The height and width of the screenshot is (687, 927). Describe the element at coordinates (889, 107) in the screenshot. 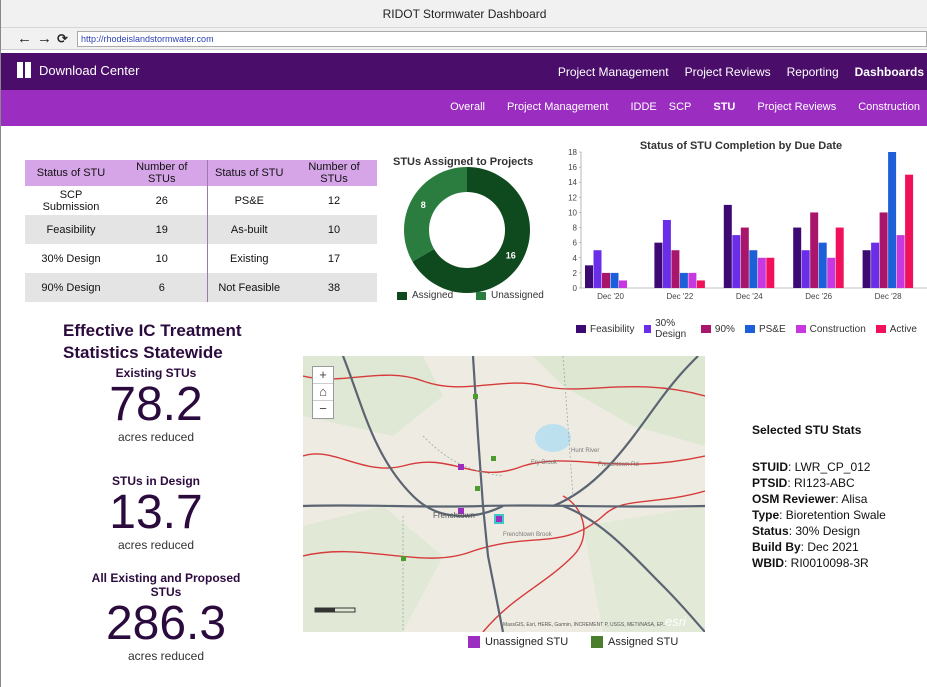

I see `tab-construction: Construction` at that location.